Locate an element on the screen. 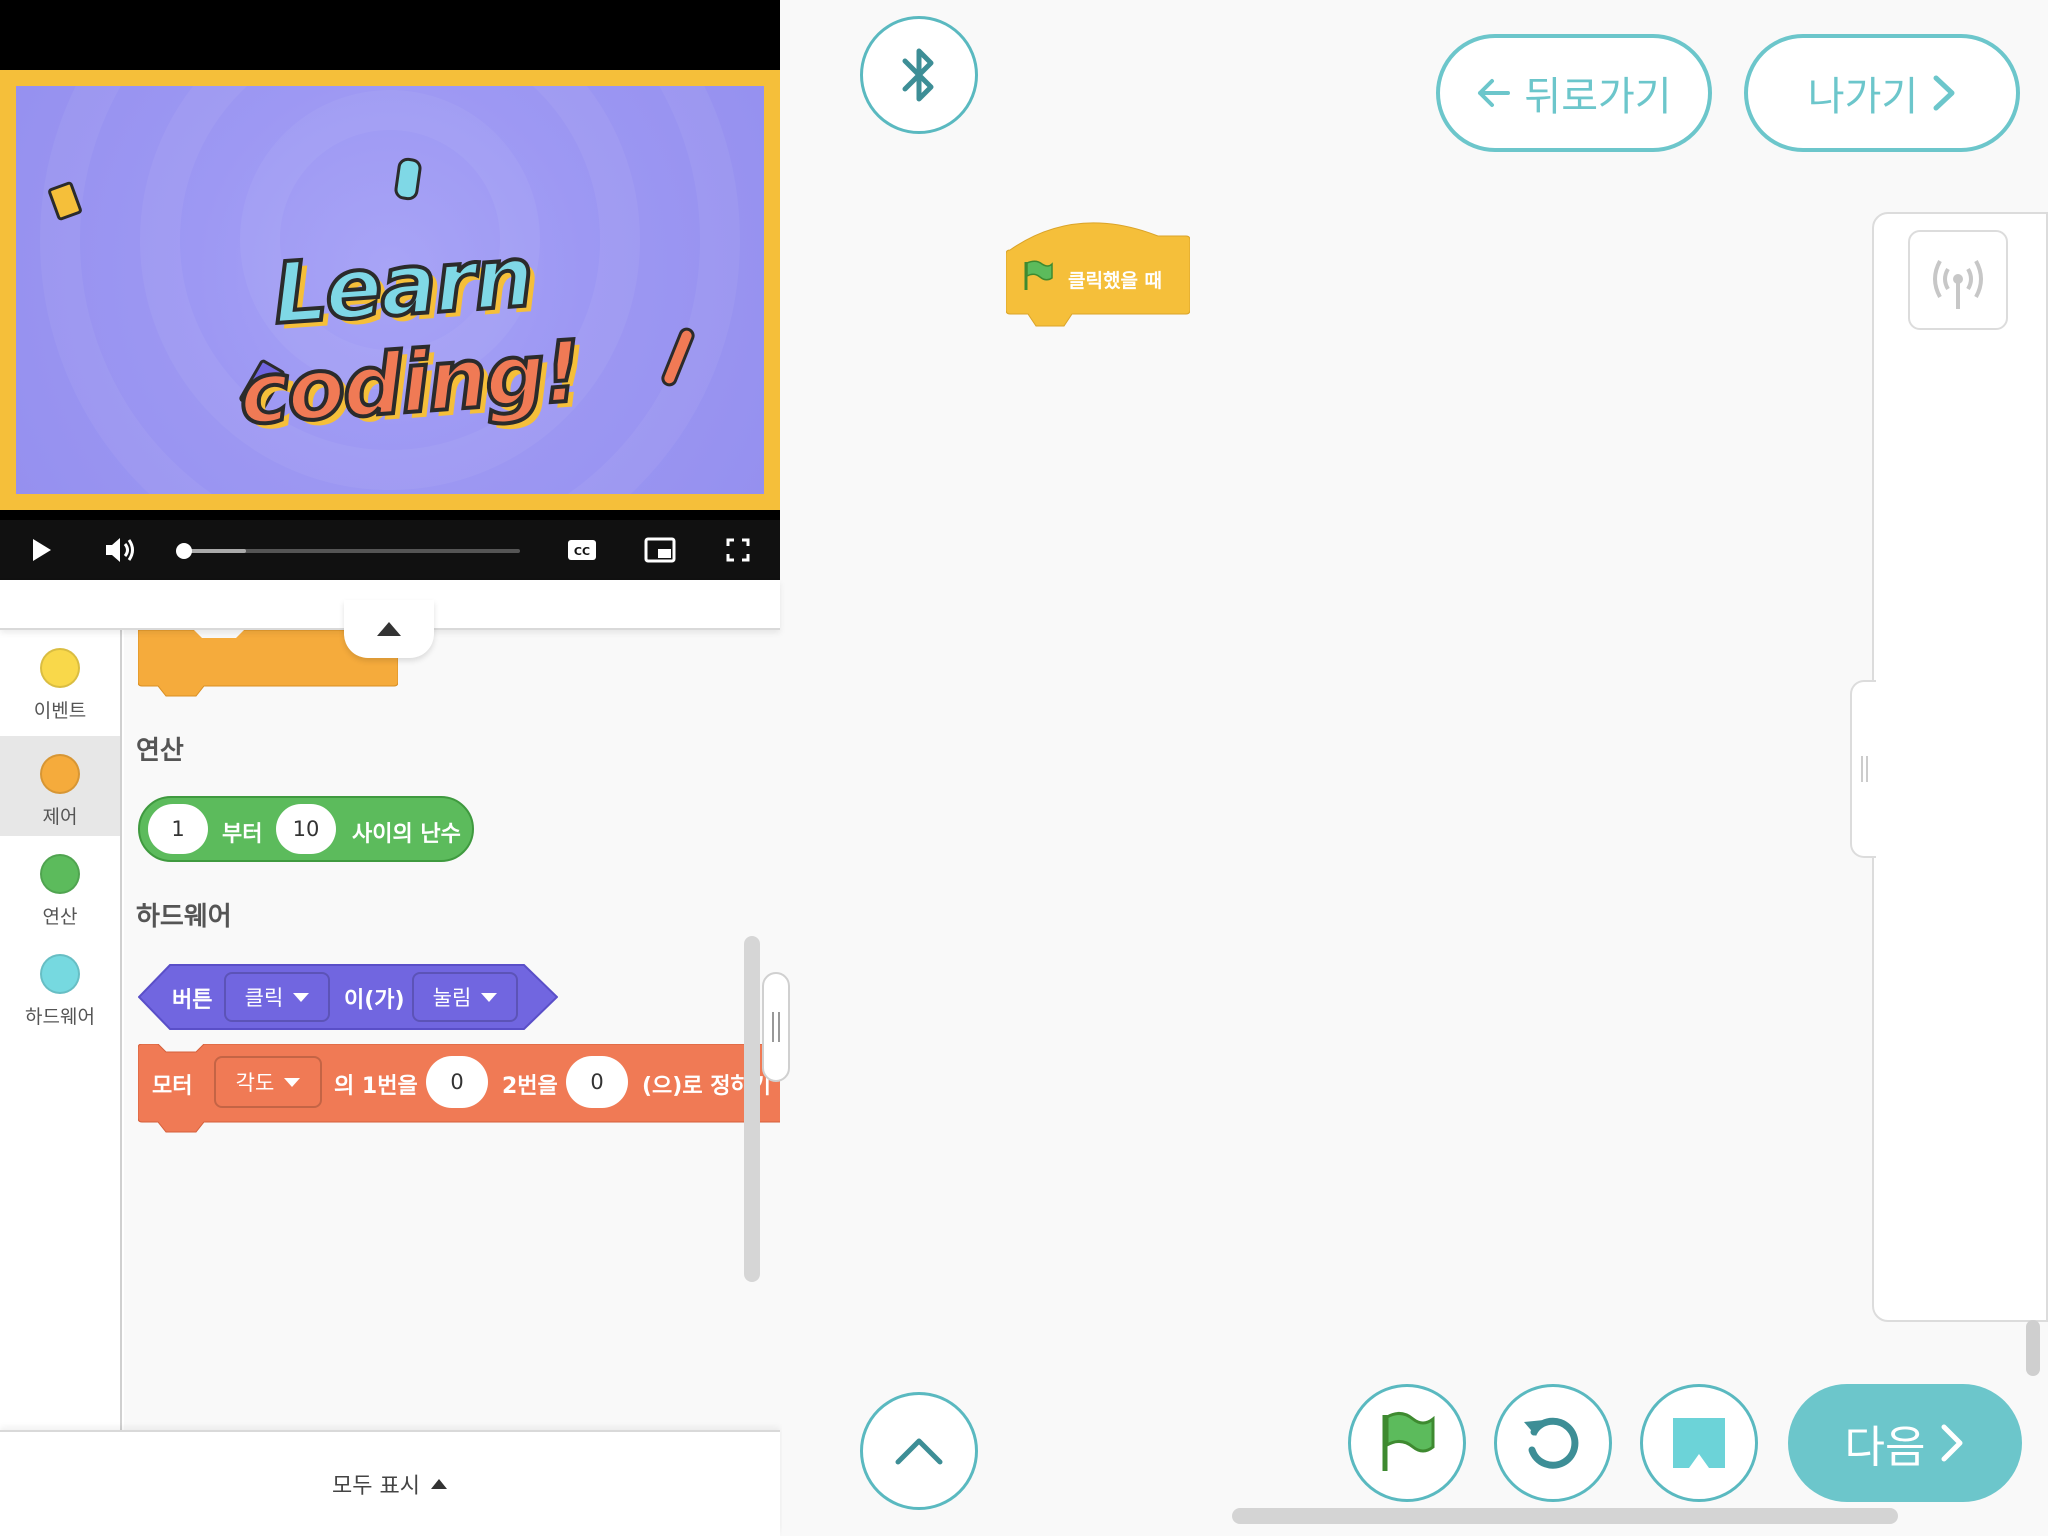  chevron-up-icon is located at coordinates (919, 1451).